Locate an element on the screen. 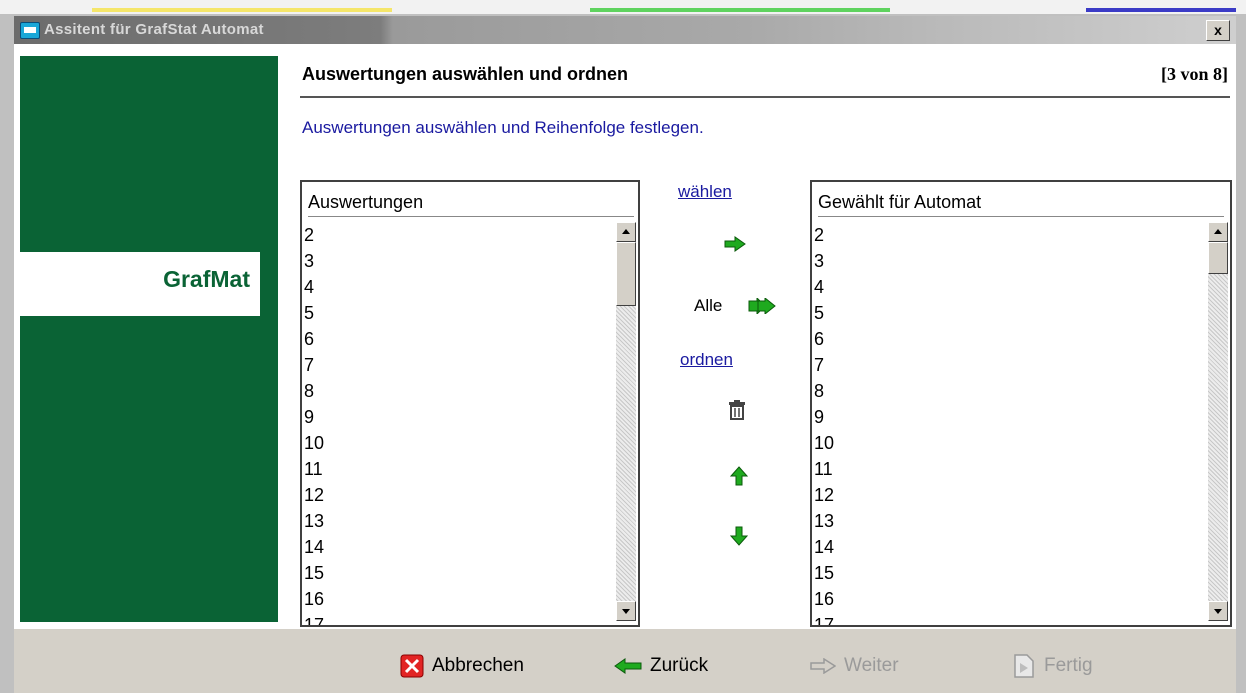 Image resolution: width=1246 pixels, height=693 pixels. finish-label: Fertig is located at coordinates (1068, 665).